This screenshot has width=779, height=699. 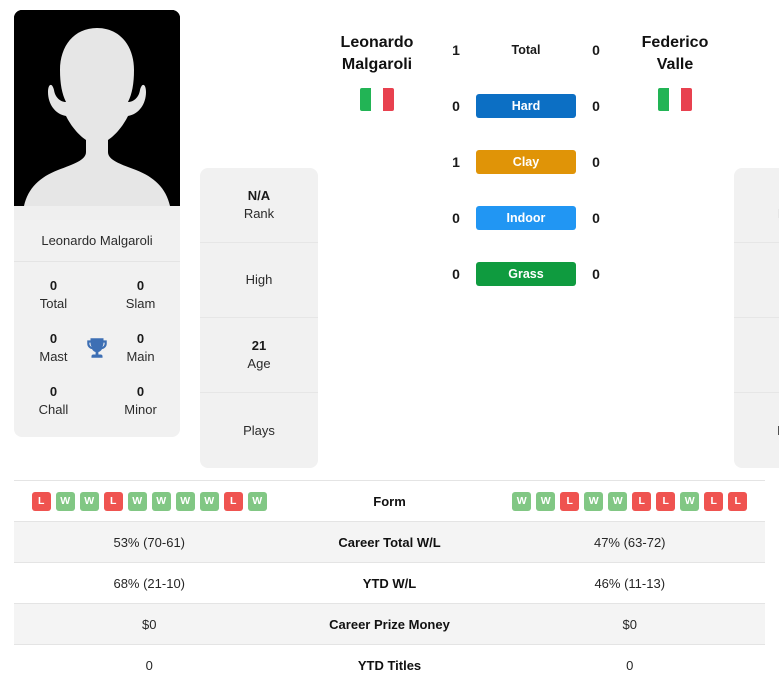 I want to click on titles-minor-label: Minor, so click(x=140, y=409).